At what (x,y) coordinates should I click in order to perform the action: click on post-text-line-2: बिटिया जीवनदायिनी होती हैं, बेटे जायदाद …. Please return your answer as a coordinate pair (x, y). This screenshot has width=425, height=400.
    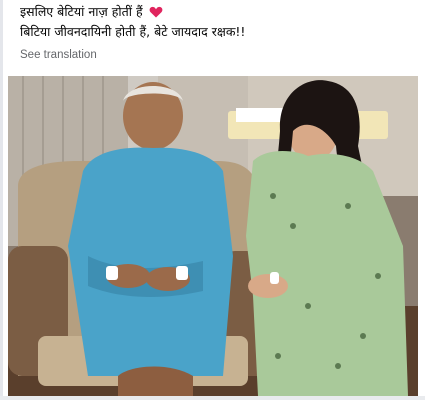
    Looking at the image, I should click on (133, 31).